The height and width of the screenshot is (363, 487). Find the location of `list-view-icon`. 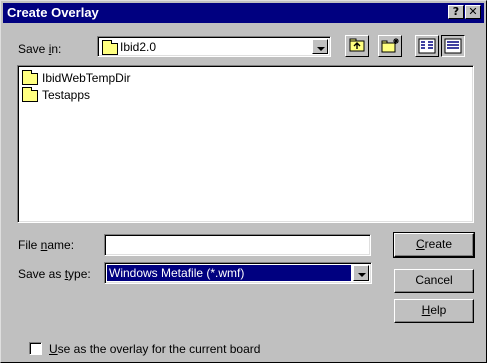

list-view-icon is located at coordinates (427, 46).